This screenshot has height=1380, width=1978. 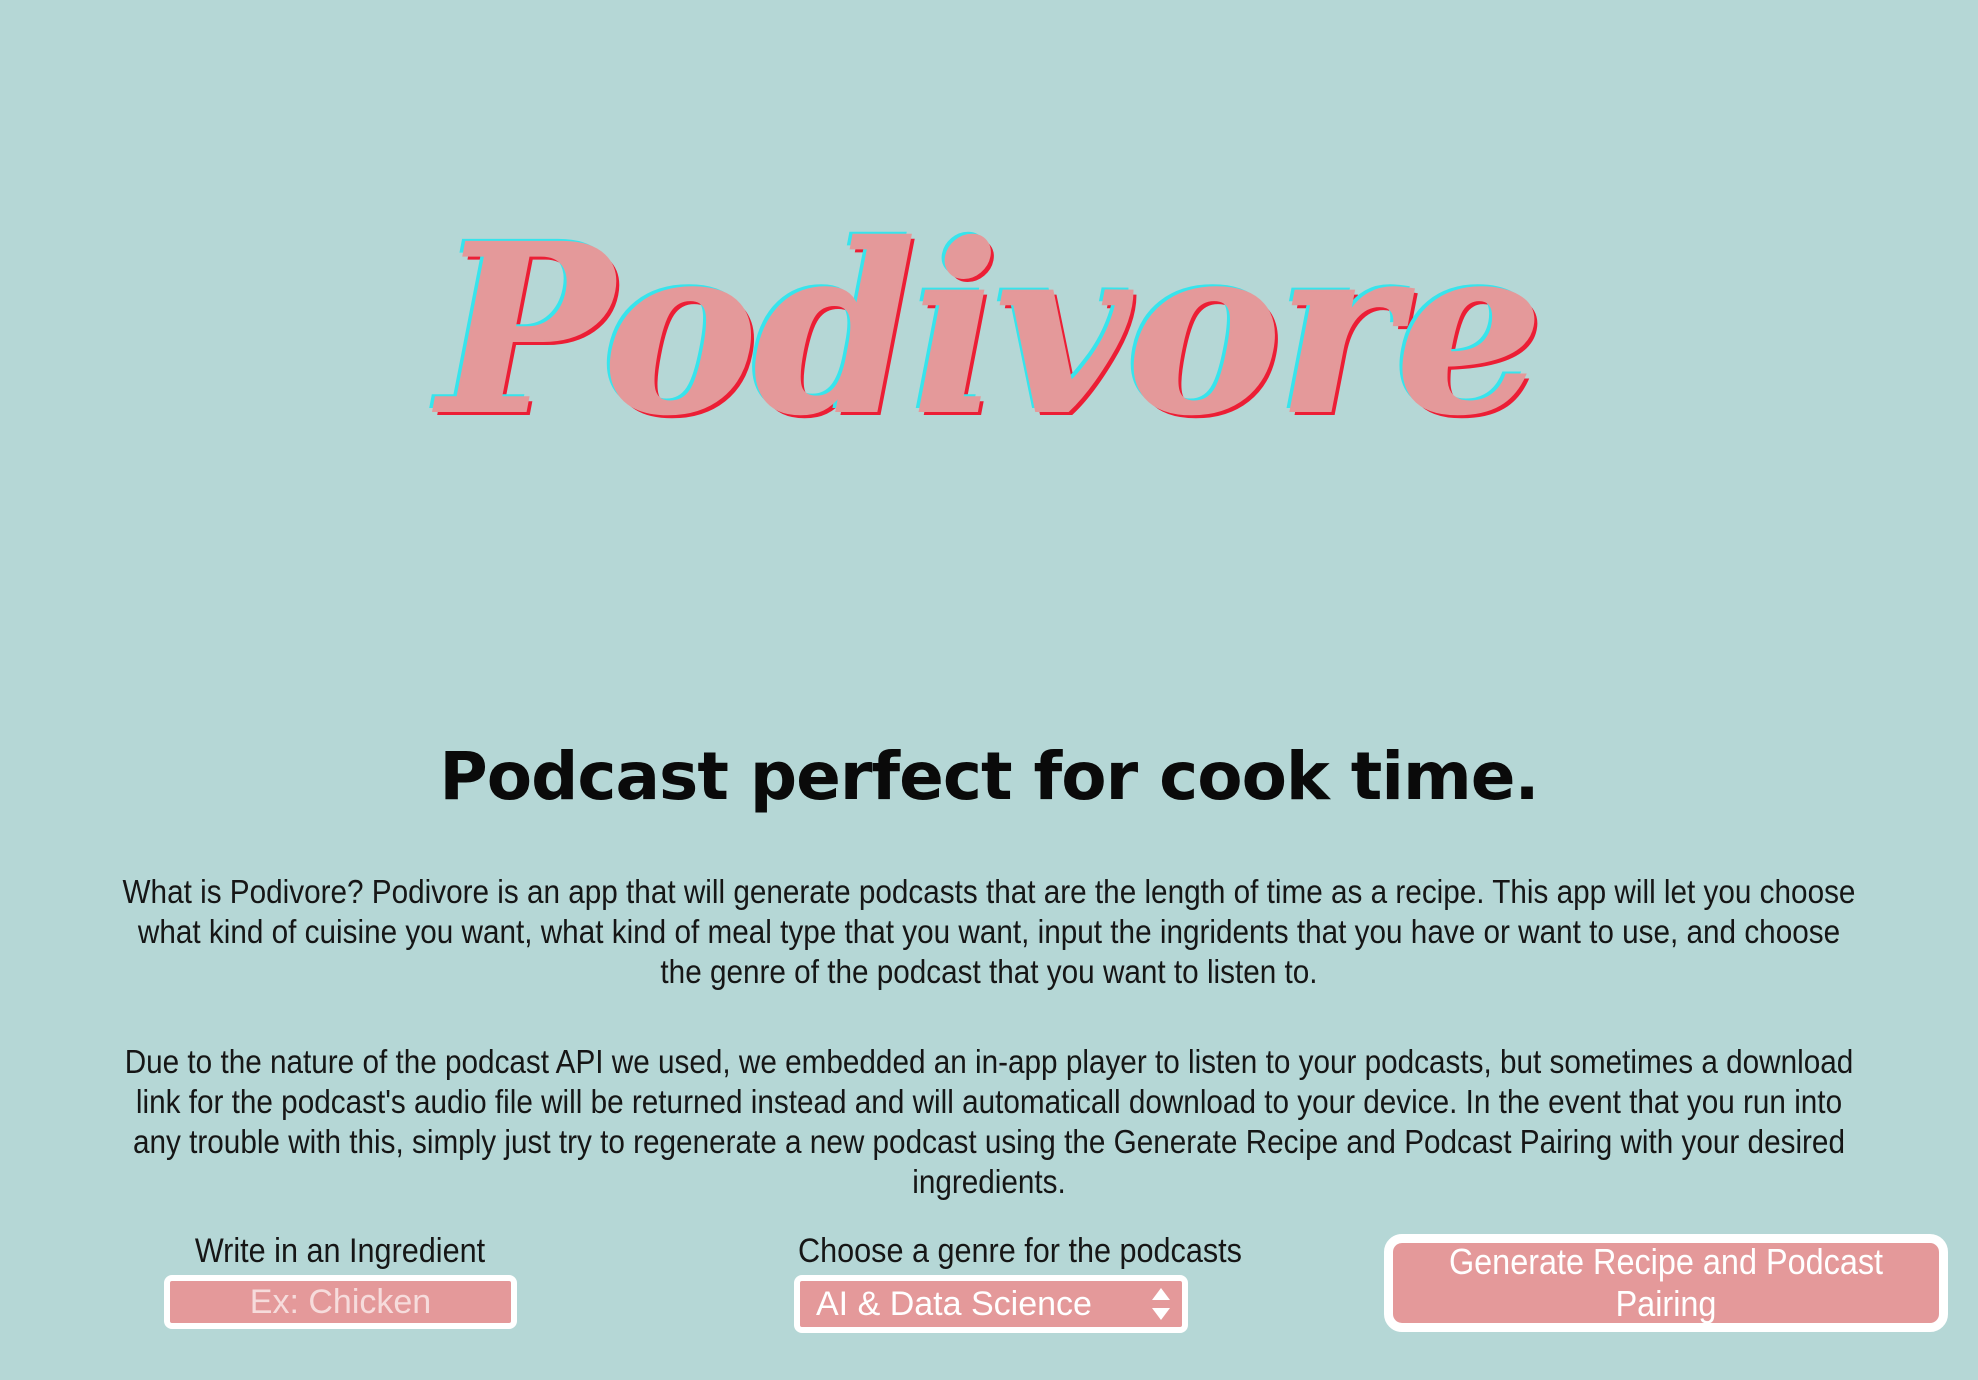 What do you see at coordinates (989, 776) in the screenshot?
I see `page-headline: Podcast perfect for cook time.` at bounding box center [989, 776].